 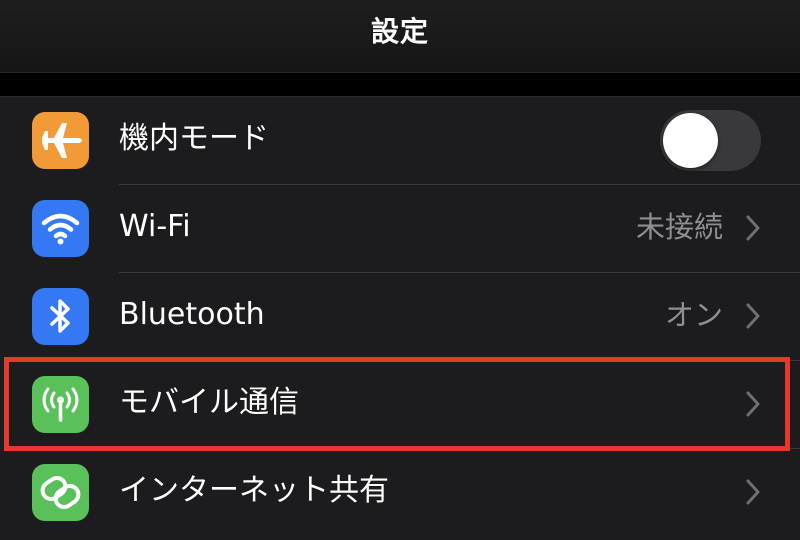 I want to click on bluetooth-status-value: オン, so click(x=693, y=315).